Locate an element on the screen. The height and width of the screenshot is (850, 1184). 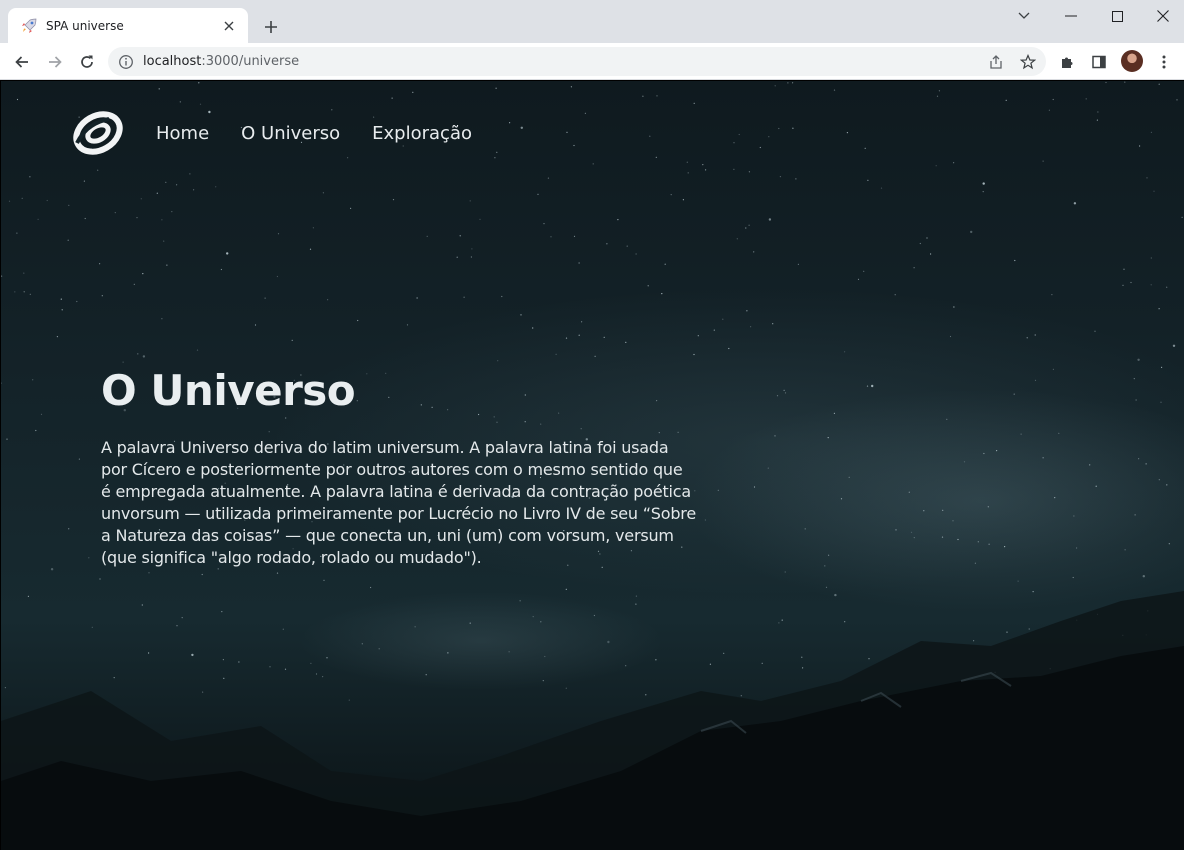
address-bar: localhost:3000/universe is located at coordinates (577, 61).